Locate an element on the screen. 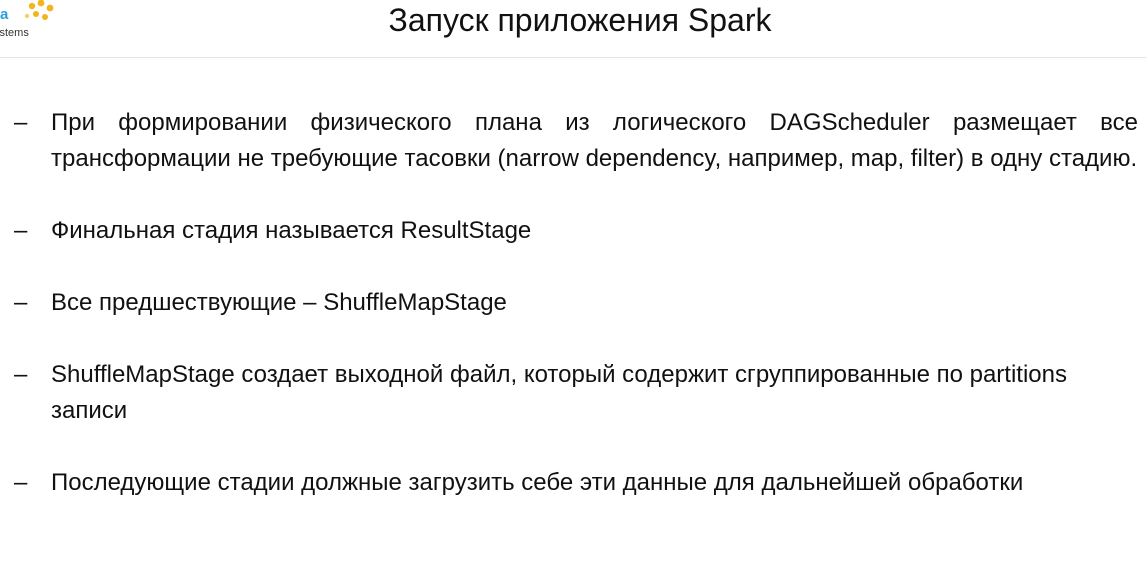 This screenshot has height=587, width=1146. bullet-text: Все предшествующие – ShuffleMapStage is located at coordinates (279, 302).